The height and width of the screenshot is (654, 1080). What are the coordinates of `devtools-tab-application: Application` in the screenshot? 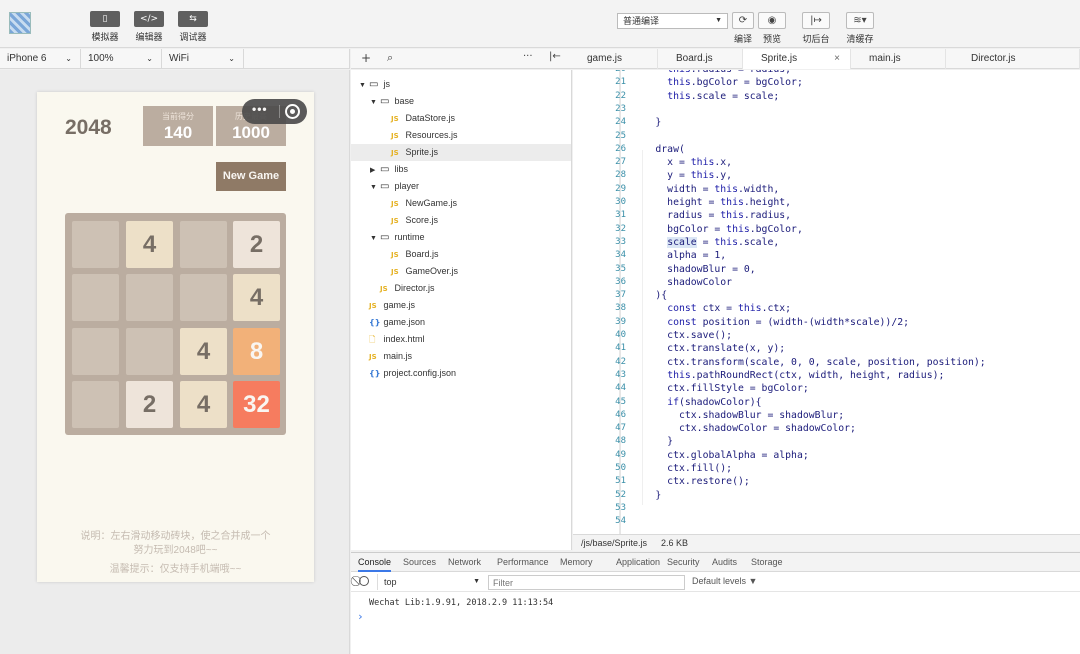 It's located at (638, 562).